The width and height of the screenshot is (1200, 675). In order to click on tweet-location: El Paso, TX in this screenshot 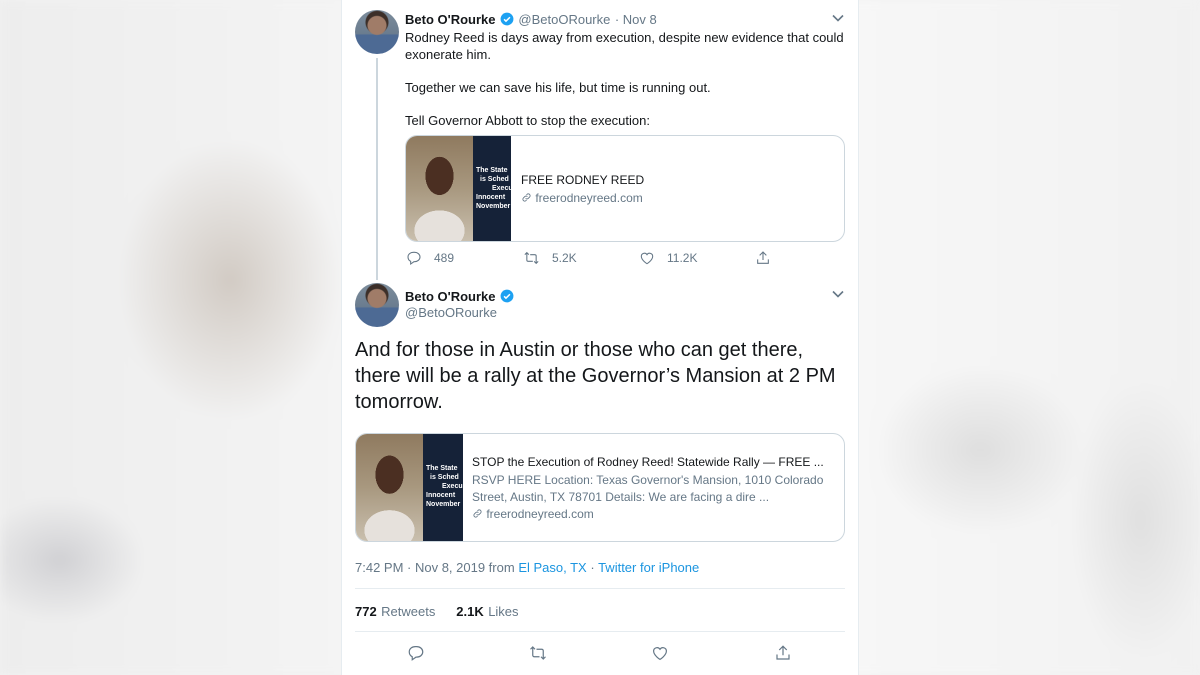, I will do `click(552, 567)`.